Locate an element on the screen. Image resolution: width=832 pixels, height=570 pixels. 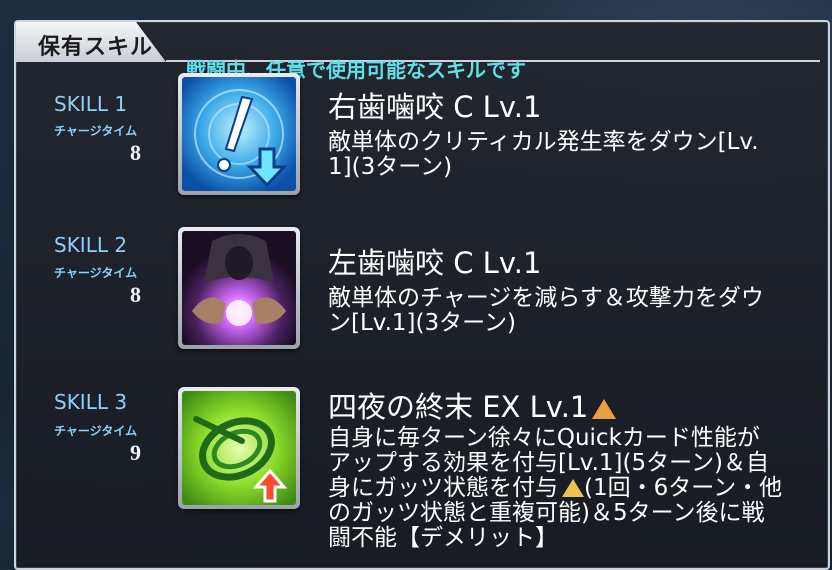
skill-description: 敵単体のチャージを減らす＆攻撃力をダウ ン[Lv.1](3ターン) is located at coordinates (580, 311).